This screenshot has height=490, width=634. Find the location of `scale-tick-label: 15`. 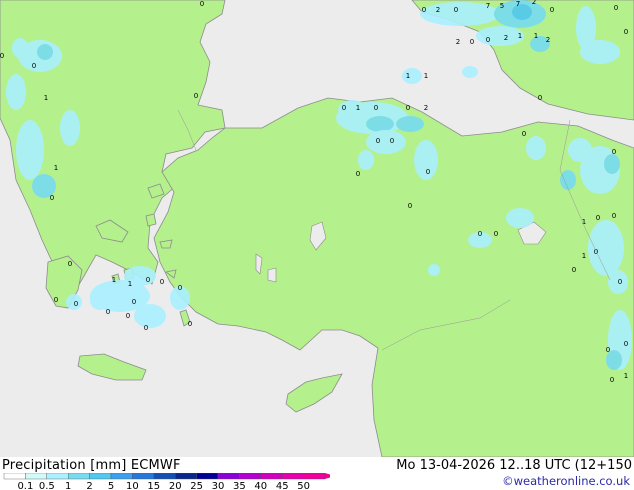

scale-tick-label: 15 is located at coordinates (153, 485).